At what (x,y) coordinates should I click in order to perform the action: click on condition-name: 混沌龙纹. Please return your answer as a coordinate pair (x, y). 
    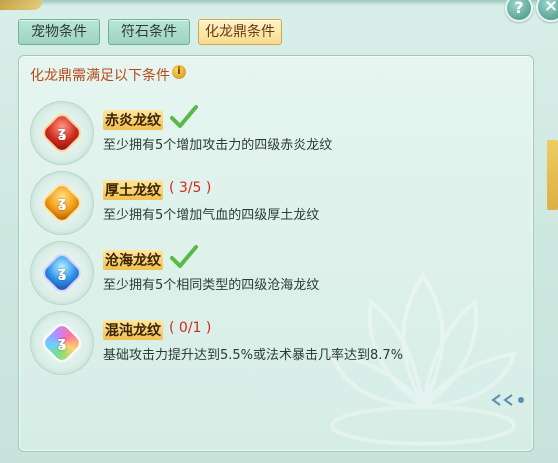
    Looking at the image, I should click on (133, 330).